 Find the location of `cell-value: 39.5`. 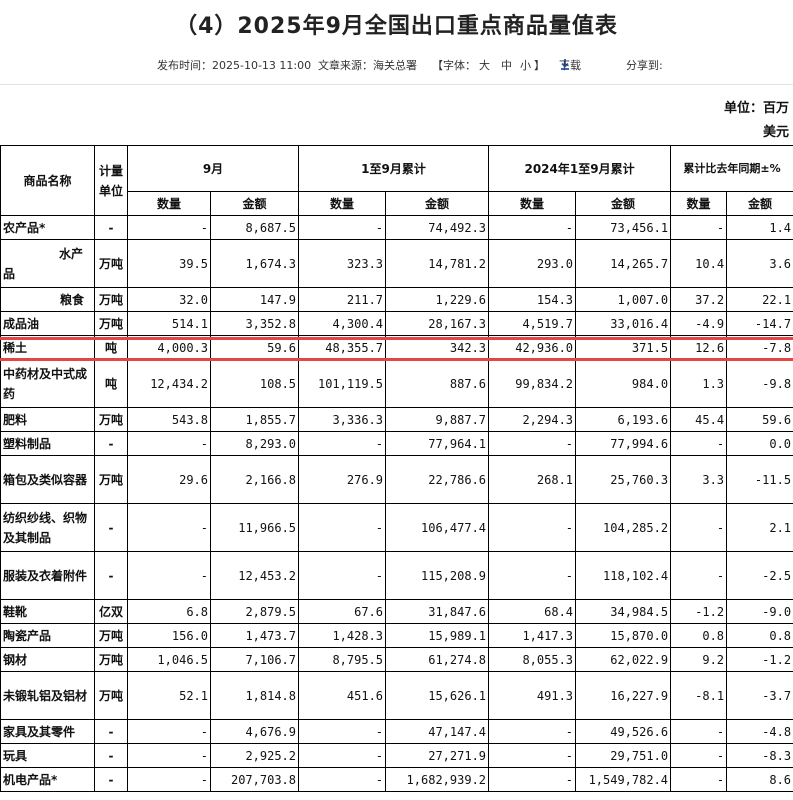

cell-value: 39.5 is located at coordinates (169, 263).